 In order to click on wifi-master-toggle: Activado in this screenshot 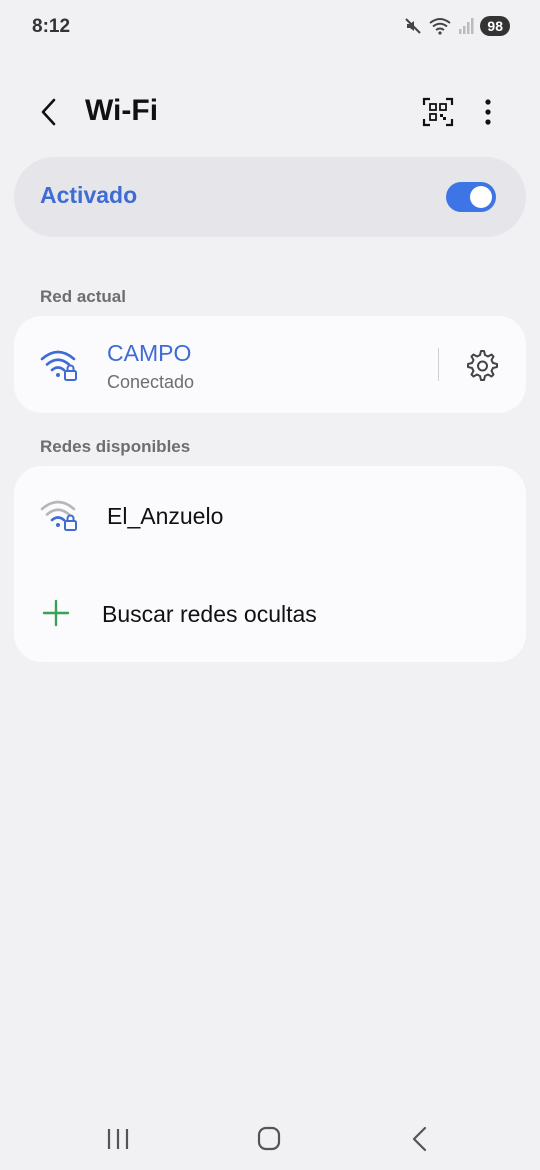, I will do `click(270, 197)`.